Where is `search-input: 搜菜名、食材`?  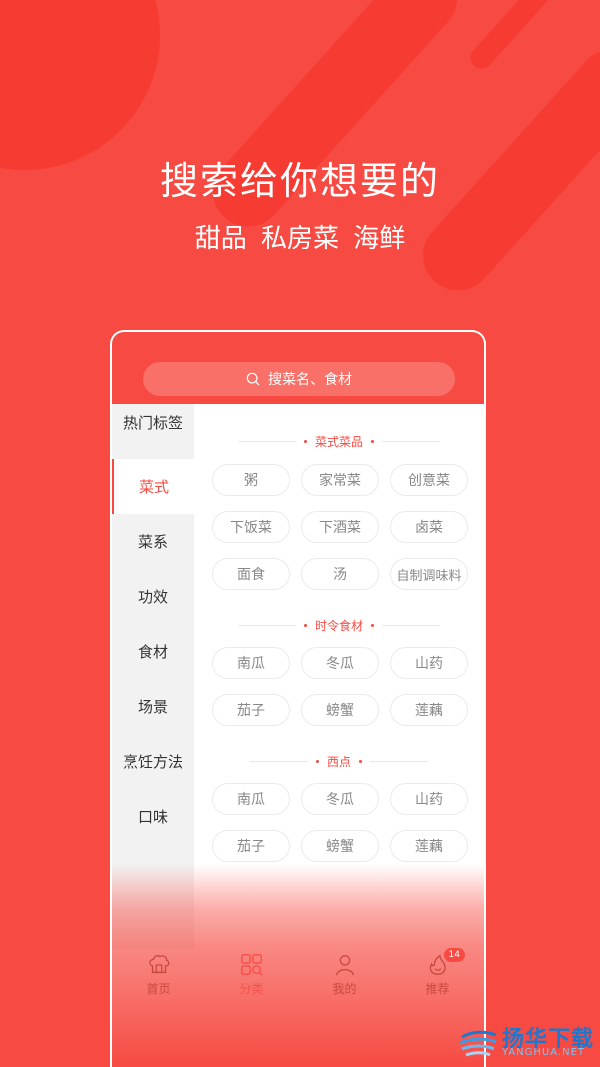
search-input: 搜菜名、食材 is located at coordinates (299, 379).